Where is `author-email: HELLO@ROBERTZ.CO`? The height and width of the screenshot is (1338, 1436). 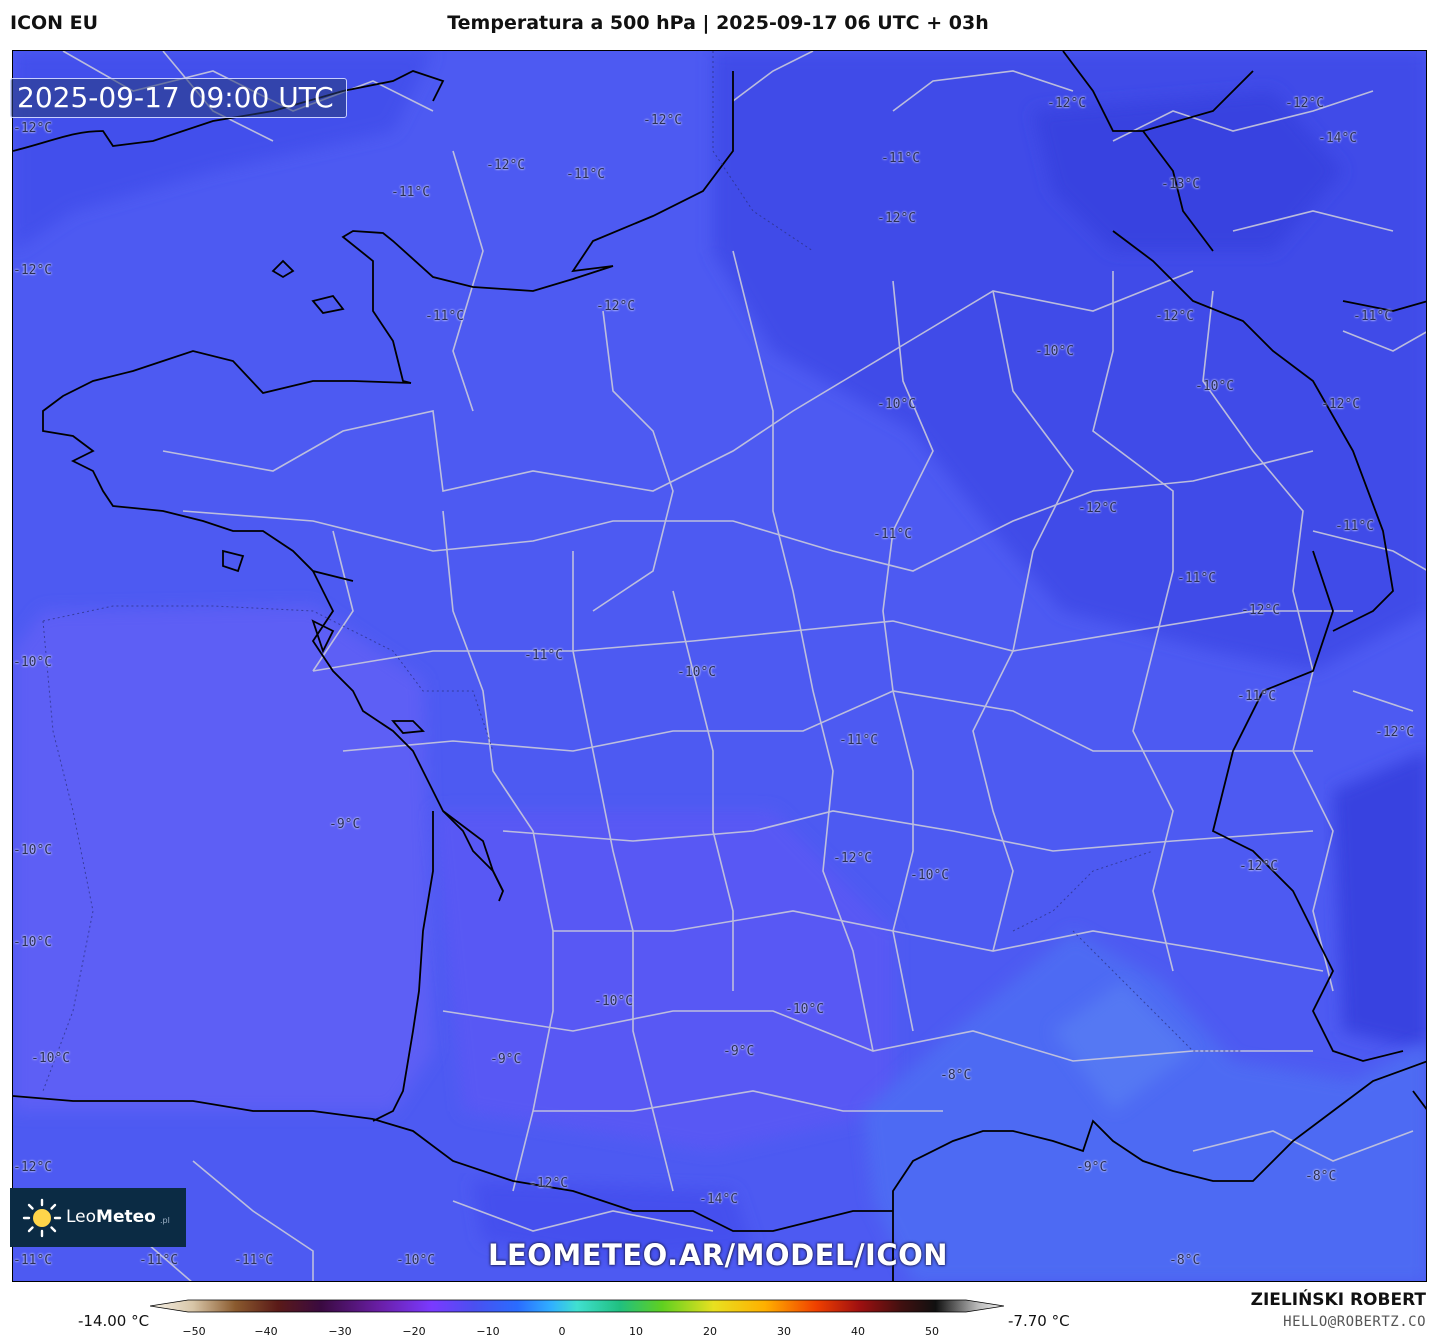 author-email: HELLO@ROBERTZ.CO is located at coordinates (1354, 1322).